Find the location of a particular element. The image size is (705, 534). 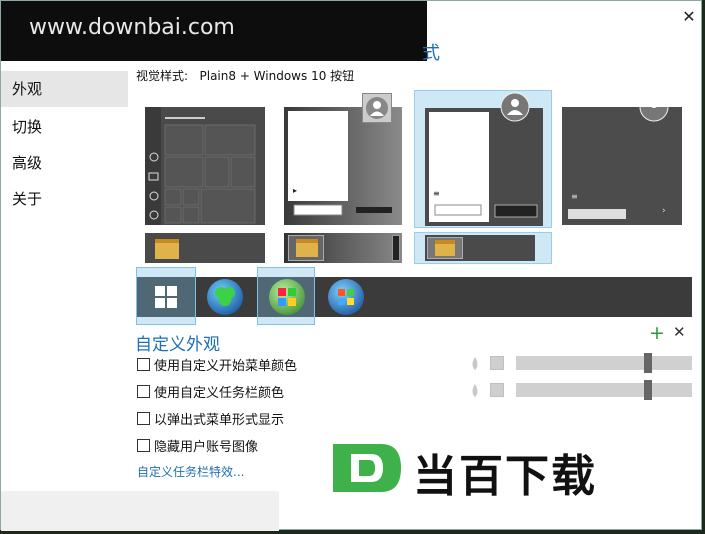

start-button-win7-selected is located at coordinates (286, 296).